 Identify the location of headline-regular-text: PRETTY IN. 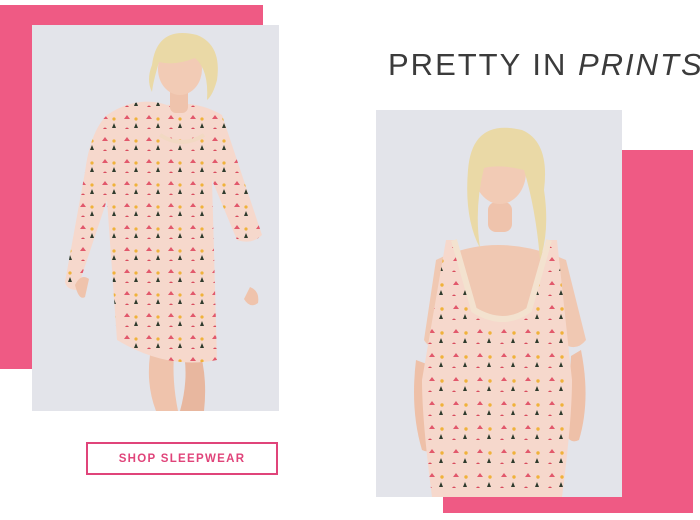
(478, 64).